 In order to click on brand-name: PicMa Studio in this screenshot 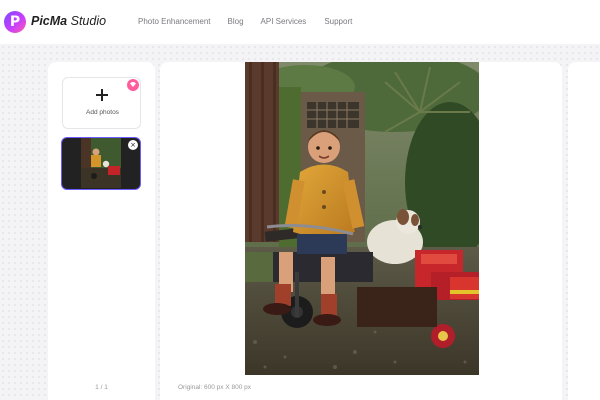, I will do `click(68, 21)`.